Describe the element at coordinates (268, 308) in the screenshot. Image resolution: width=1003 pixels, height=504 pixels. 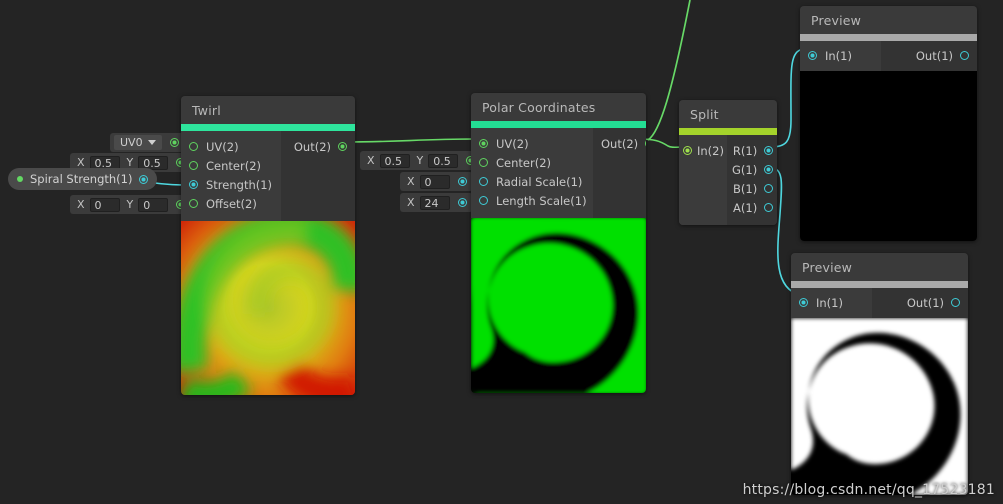
I see `twirl-preview-thumbnail` at that location.